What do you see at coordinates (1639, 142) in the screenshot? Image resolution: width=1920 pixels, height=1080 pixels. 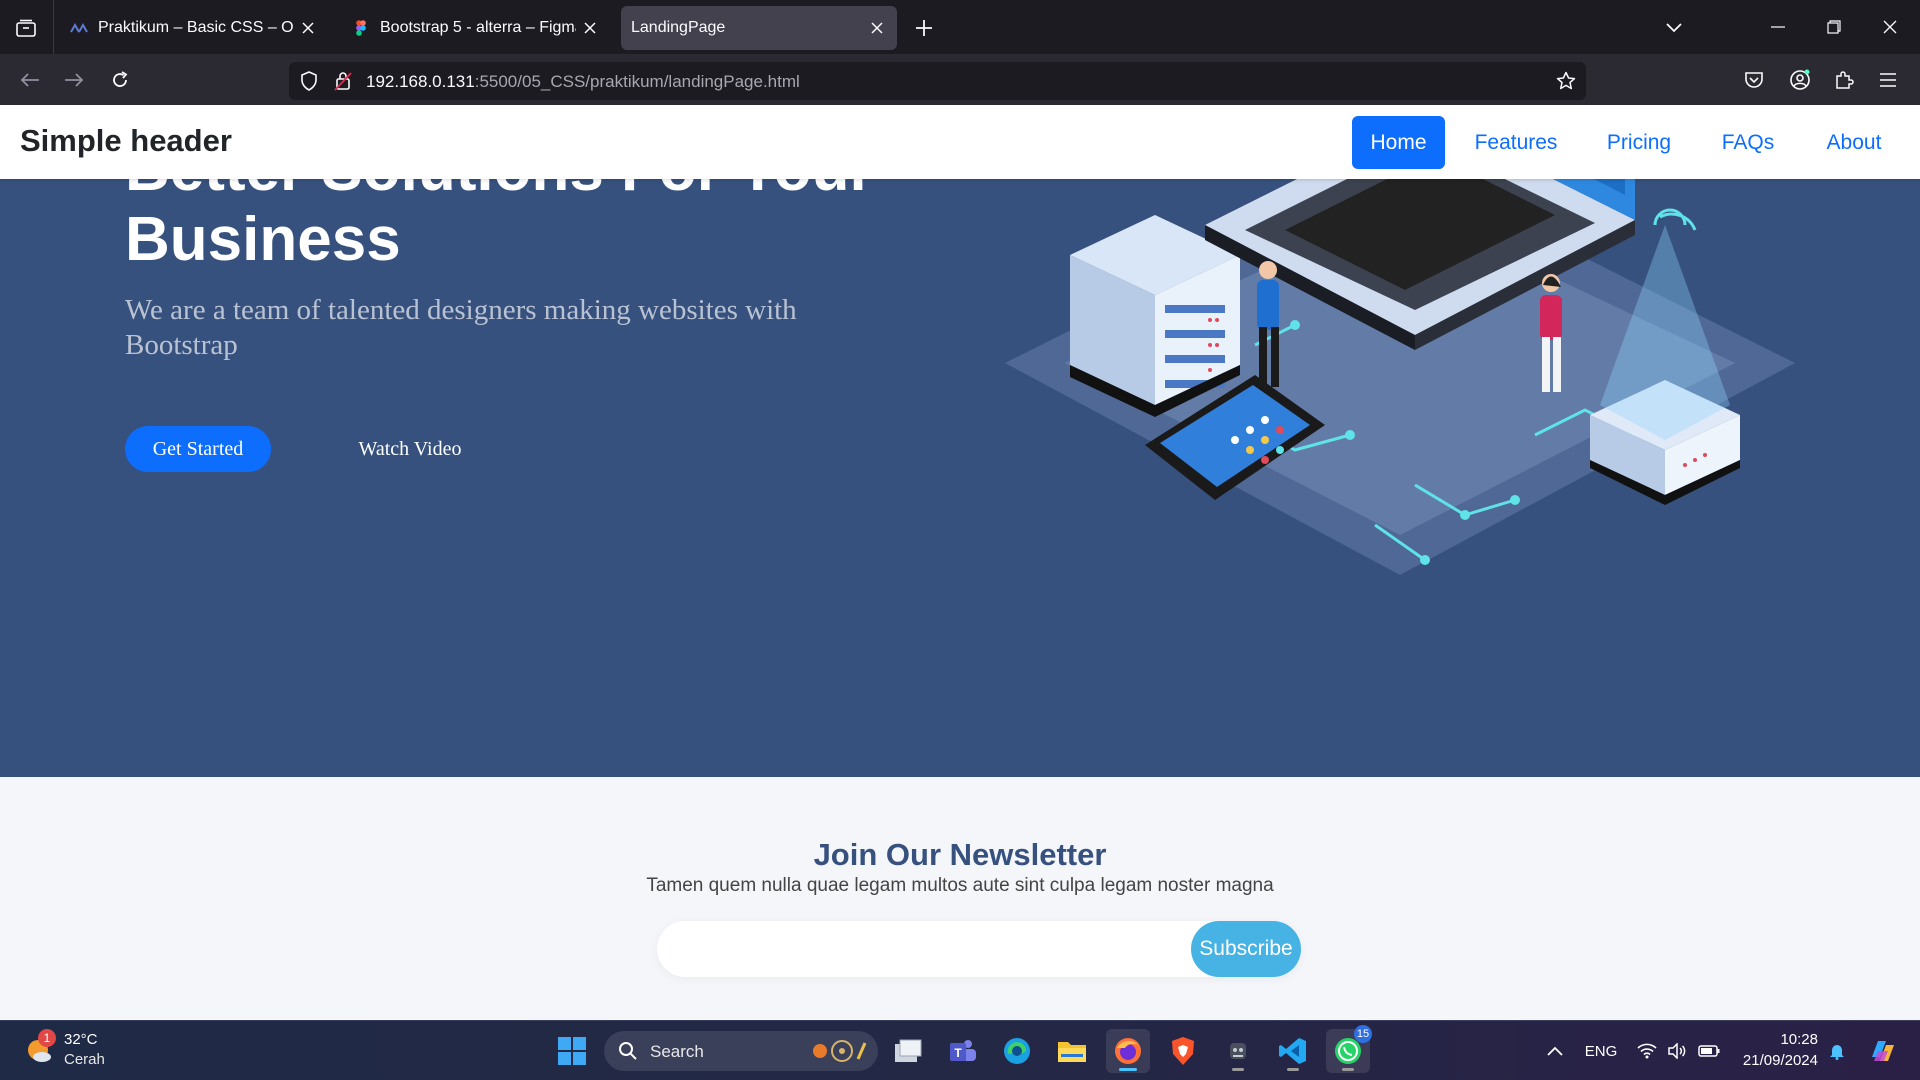 I see `nav-pricing: Pricing` at bounding box center [1639, 142].